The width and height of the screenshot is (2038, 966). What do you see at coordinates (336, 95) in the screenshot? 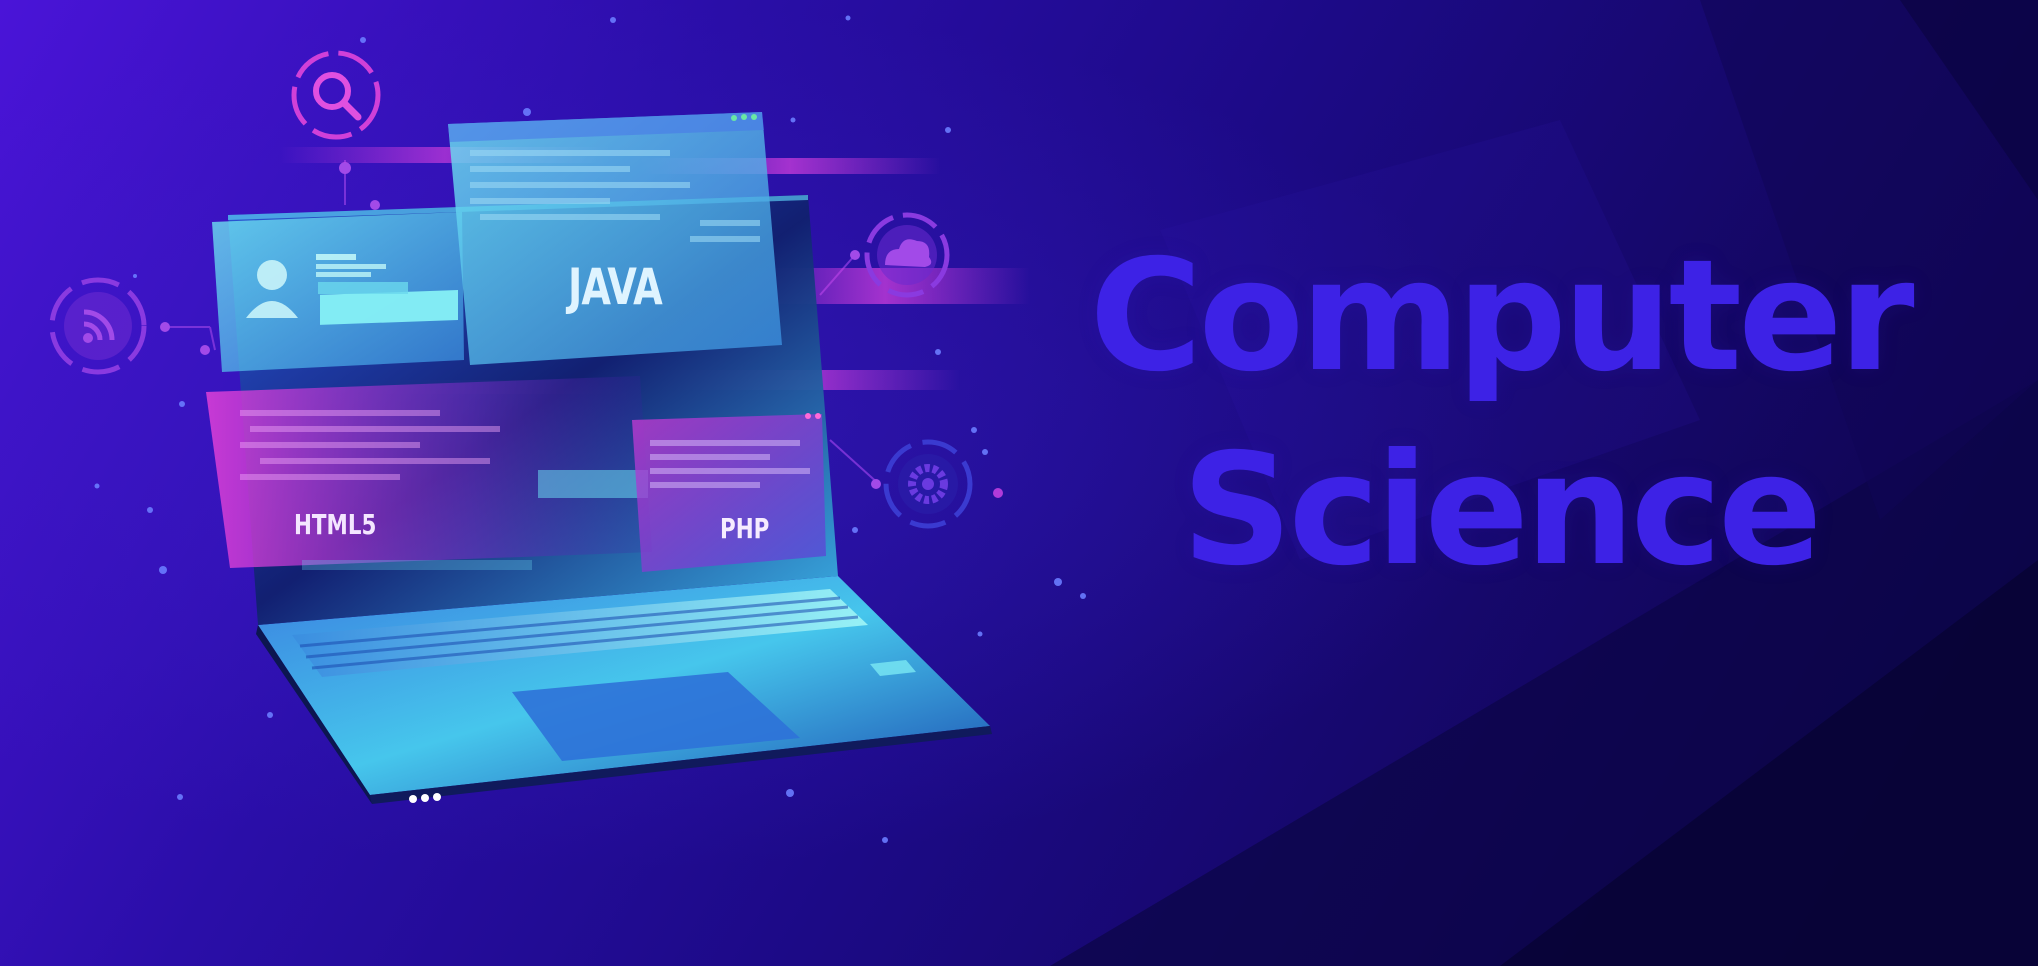
I see `search-icon` at bounding box center [336, 95].